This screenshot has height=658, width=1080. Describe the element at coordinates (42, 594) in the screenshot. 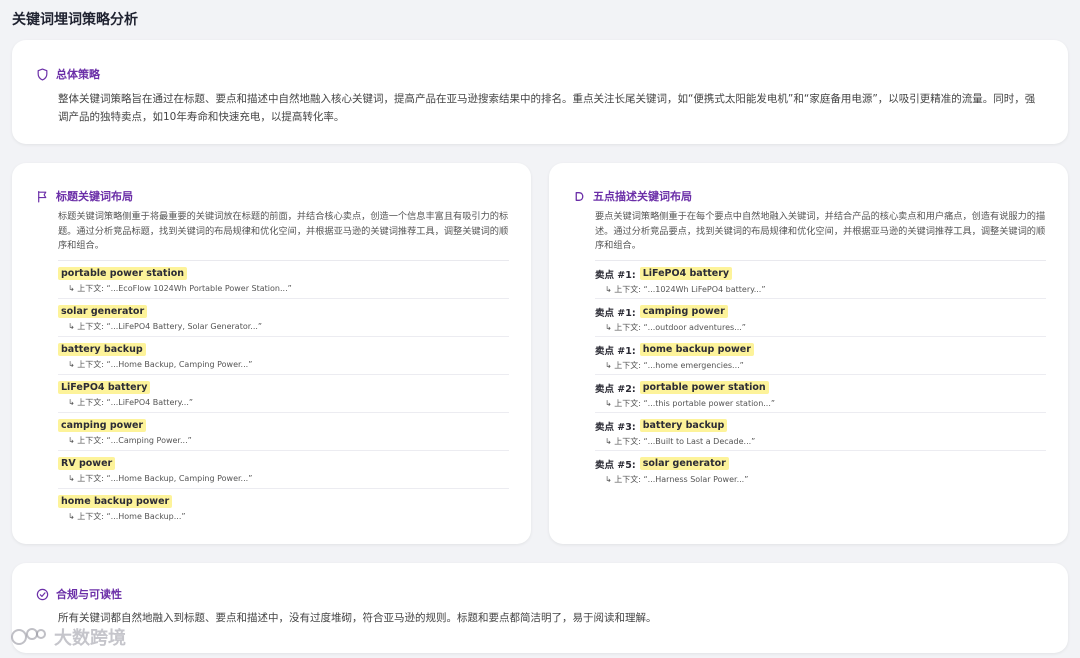

I see `check-circle-icon` at that location.